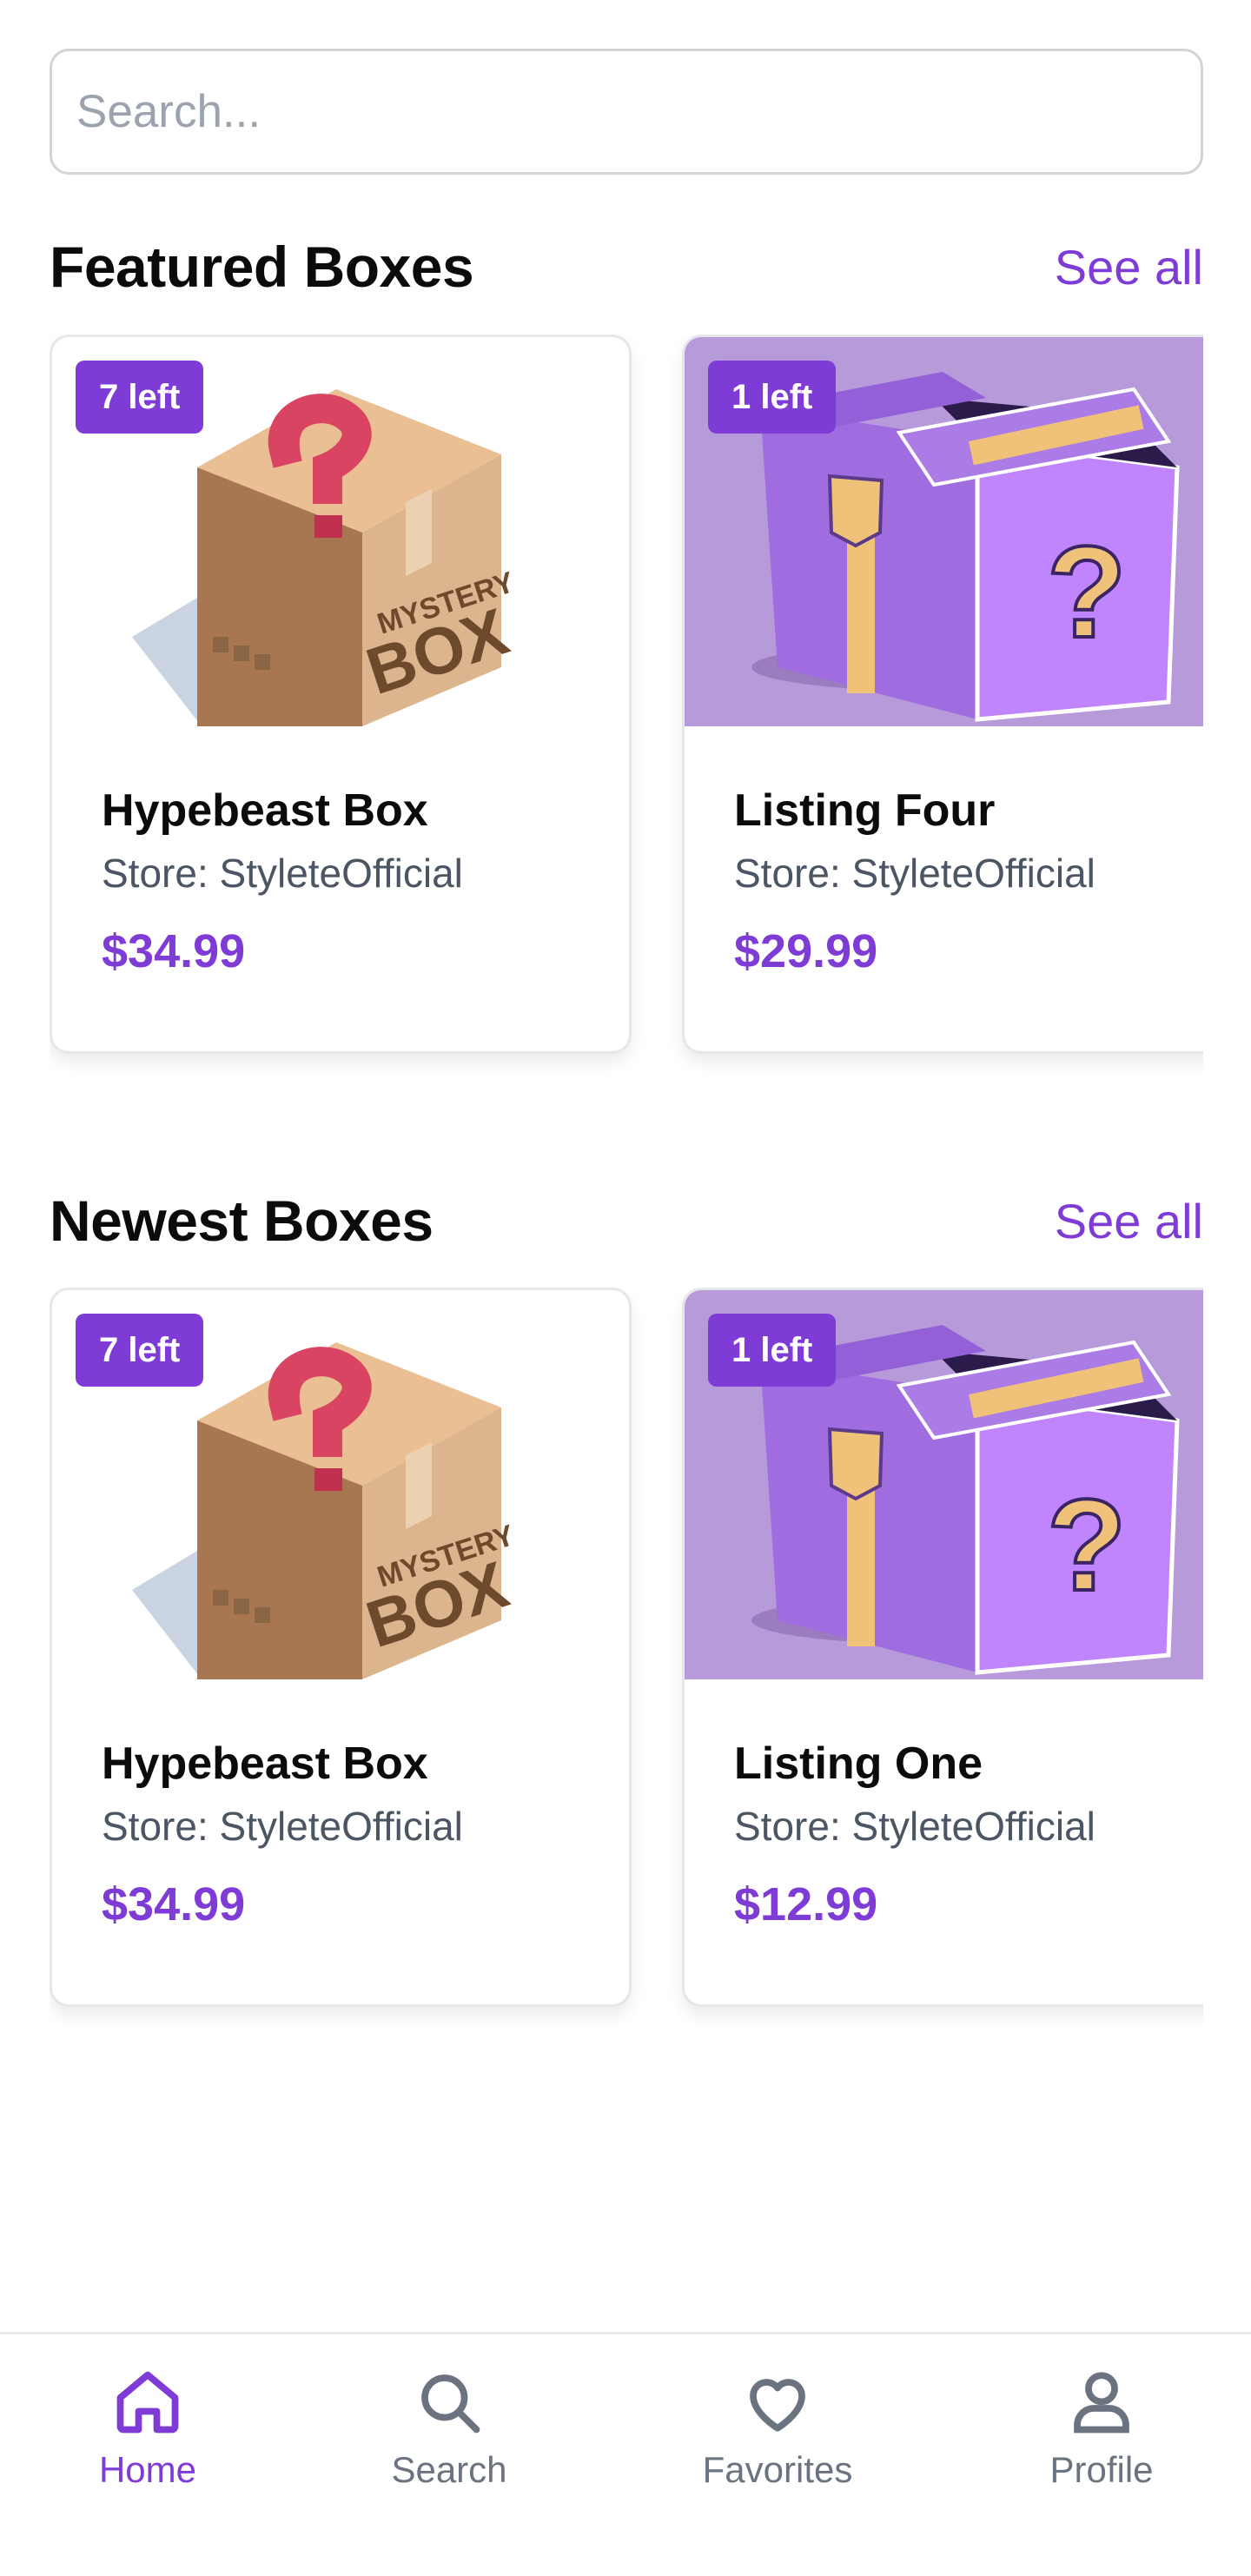 Image resolution: width=1251 pixels, height=2576 pixels. What do you see at coordinates (449, 2469) in the screenshot?
I see `nav-label: Search` at bounding box center [449, 2469].